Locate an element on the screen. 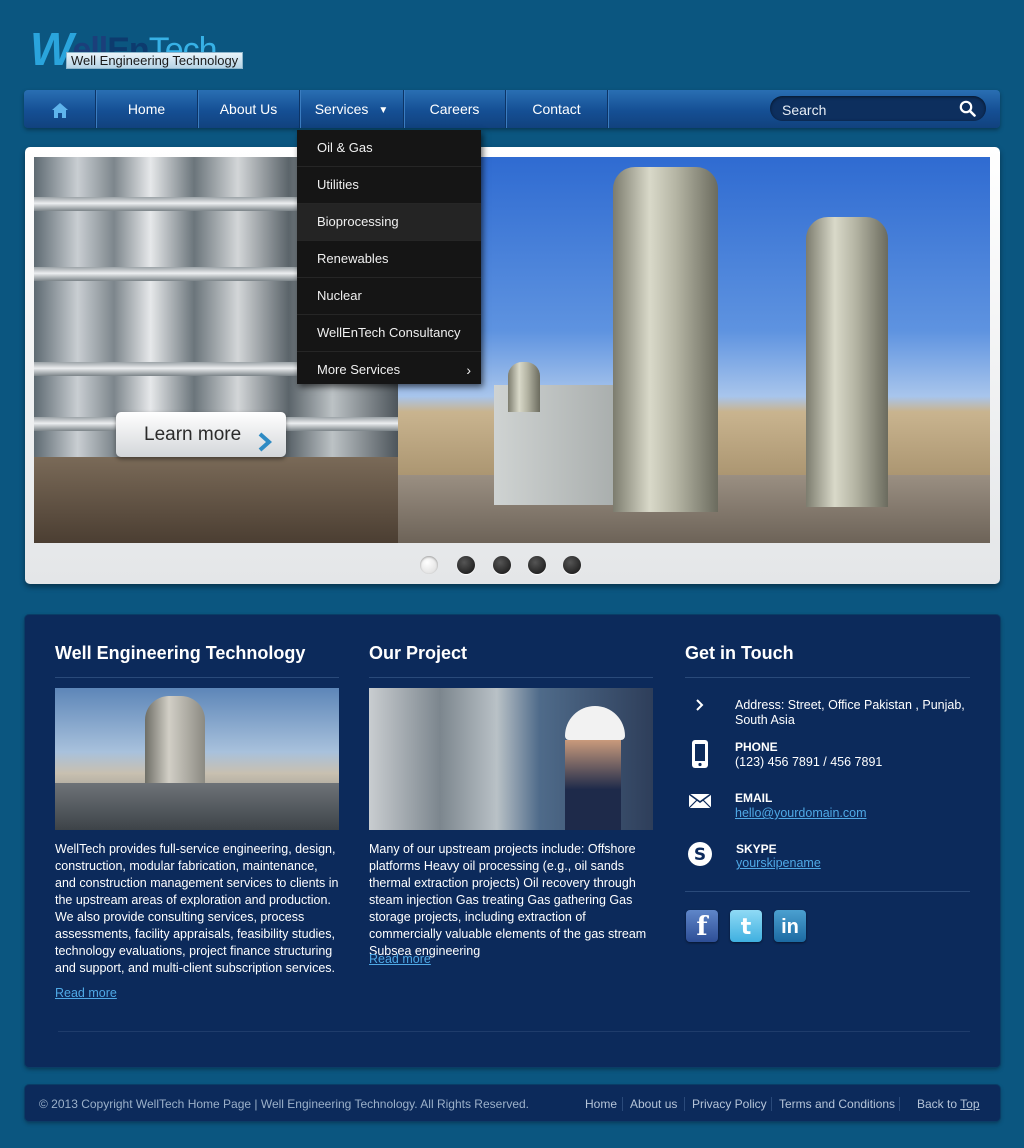 The width and height of the screenshot is (1024, 1148). search-icon is located at coordinates (967, 111).